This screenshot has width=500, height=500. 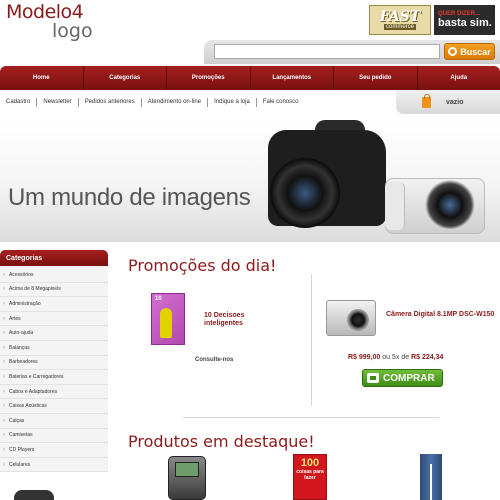 I want to click on price-full: R$ 999,00, so click(x=364, y=357).